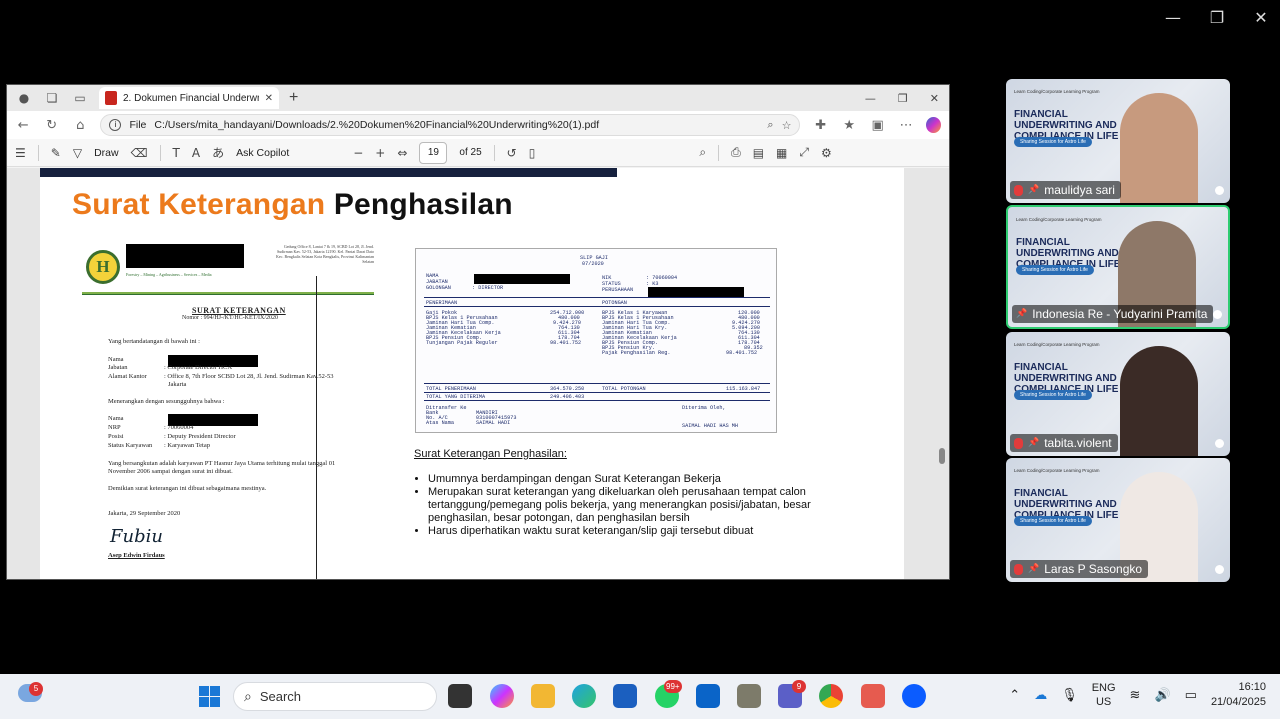 Image resolution: width=1280 pixels, height=719 pixels. What do you see at coordinates (218, 152) in the screenshot?
I see `translate-icon: あ` at bounding box center [218, 152].